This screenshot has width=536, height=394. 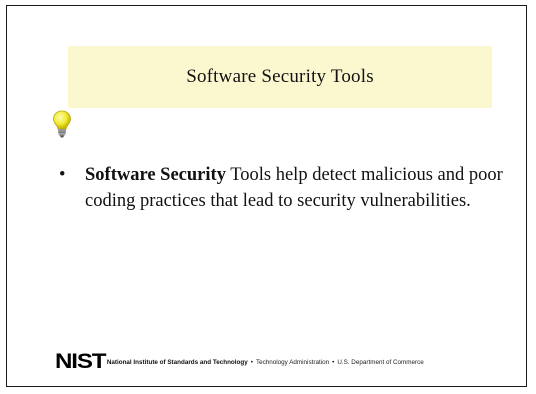 I want to click on footer-admin: Technology Administration, so click(x=292, y=362).